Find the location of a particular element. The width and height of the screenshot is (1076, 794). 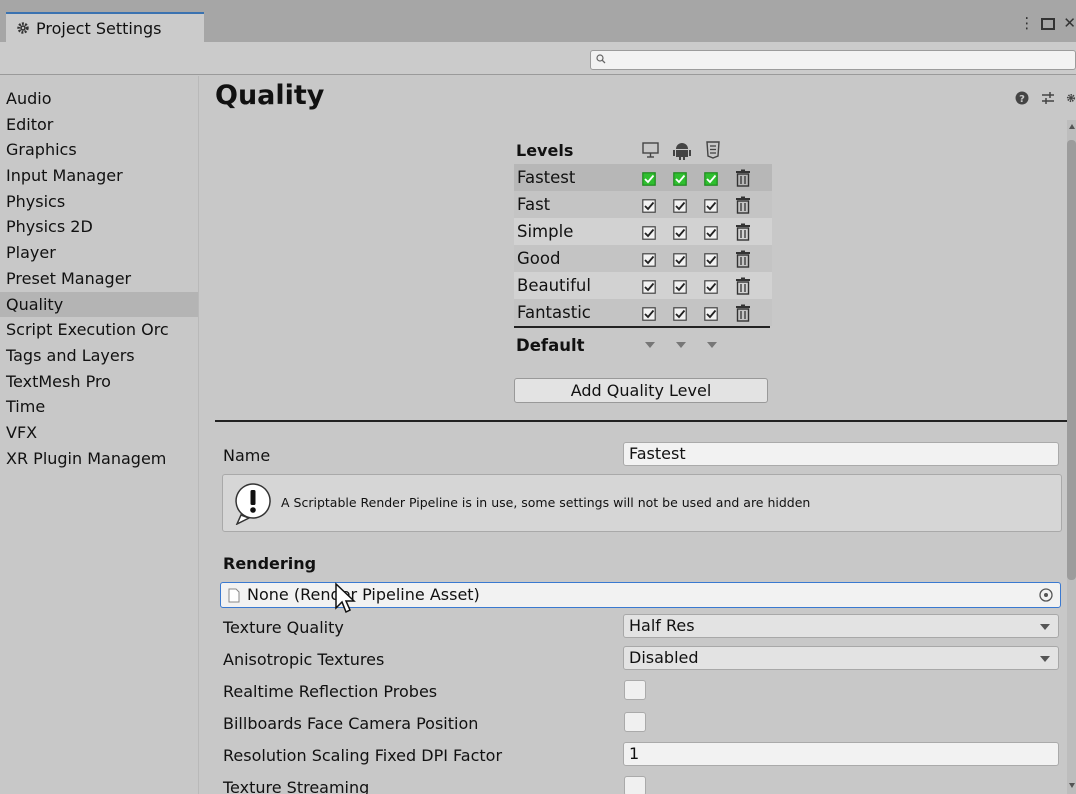

default-label: Default is located at coordinates (550, 345).